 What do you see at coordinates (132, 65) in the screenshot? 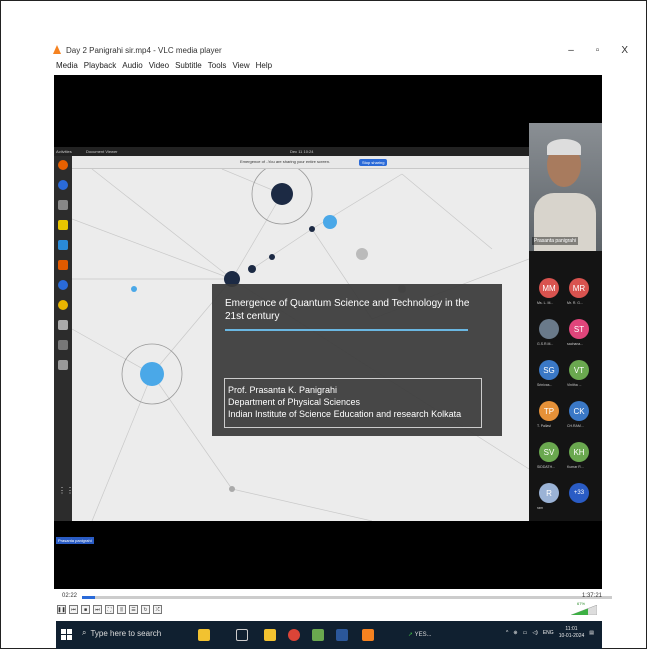
I see `menu-audio: Audio` at bounding box center [132, 65].